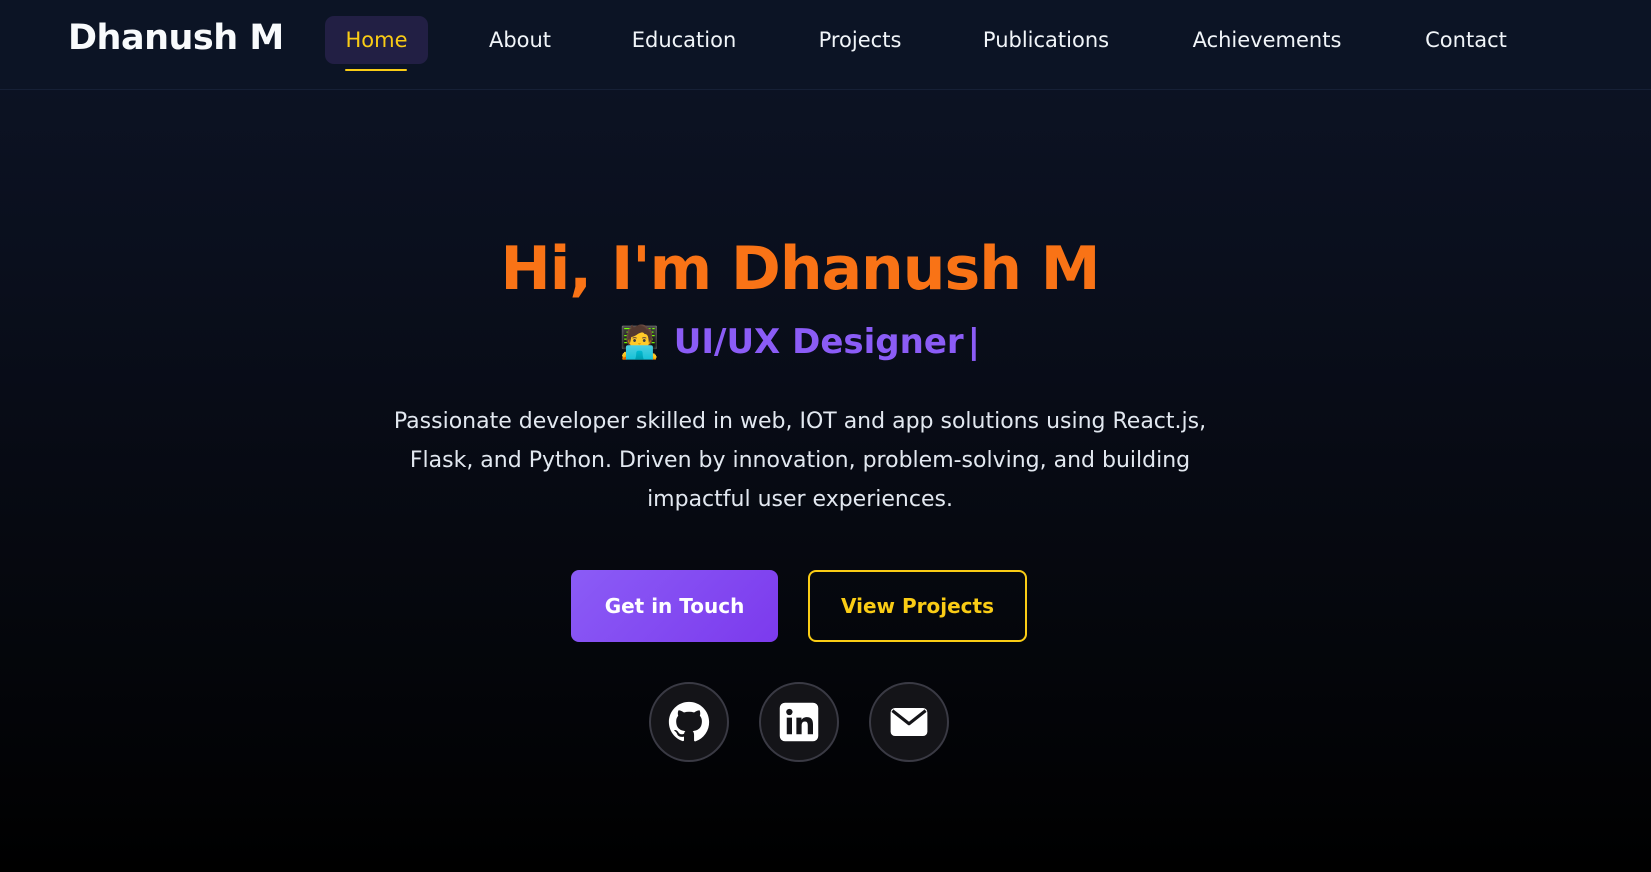  I want to click on nav-item-contact: Contact, so click(1466, 40).